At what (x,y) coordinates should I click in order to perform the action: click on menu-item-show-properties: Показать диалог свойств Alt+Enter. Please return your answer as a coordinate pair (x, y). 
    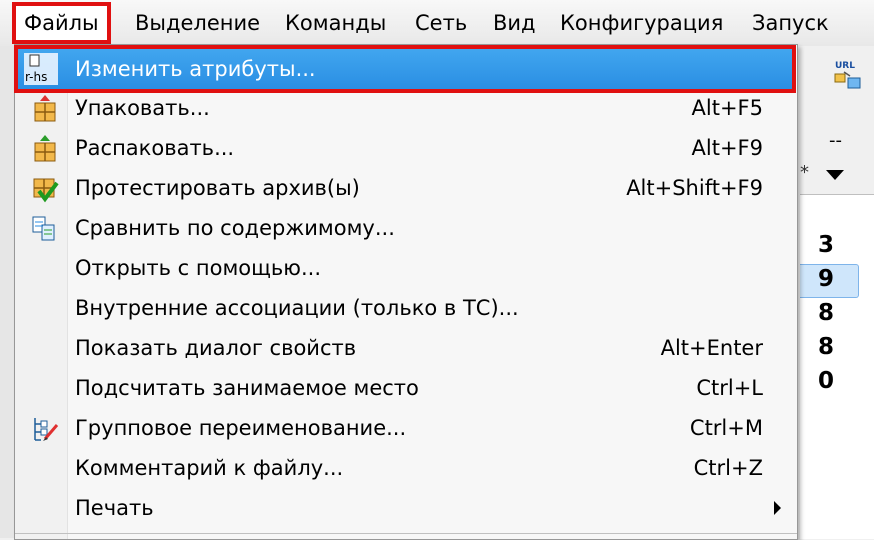
    Looking at the image, I should click on (406, 348).